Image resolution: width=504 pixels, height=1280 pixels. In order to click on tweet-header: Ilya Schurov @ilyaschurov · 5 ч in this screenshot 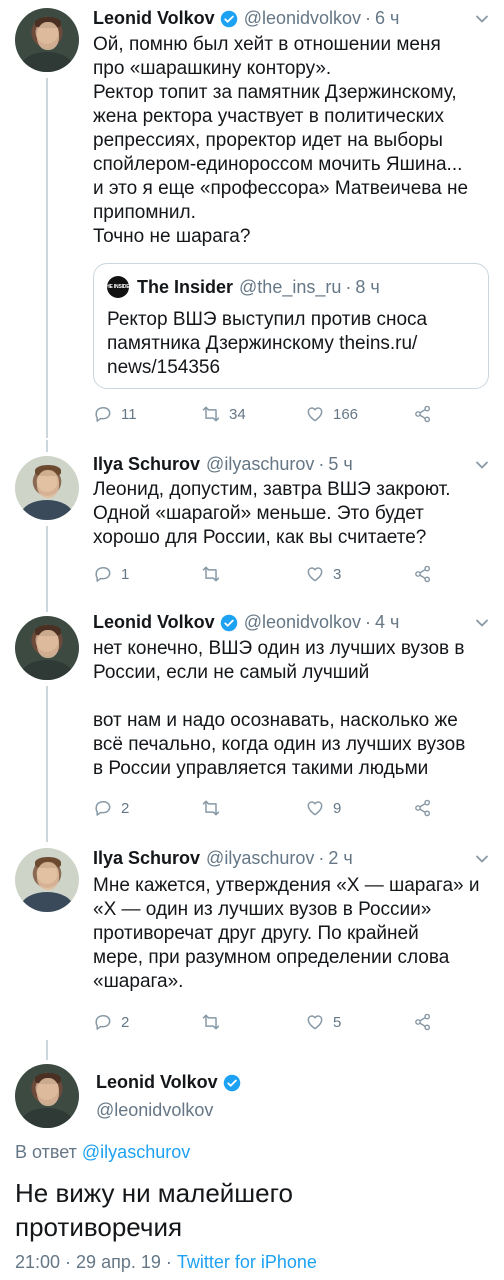, I will do `click(223, 464)`.